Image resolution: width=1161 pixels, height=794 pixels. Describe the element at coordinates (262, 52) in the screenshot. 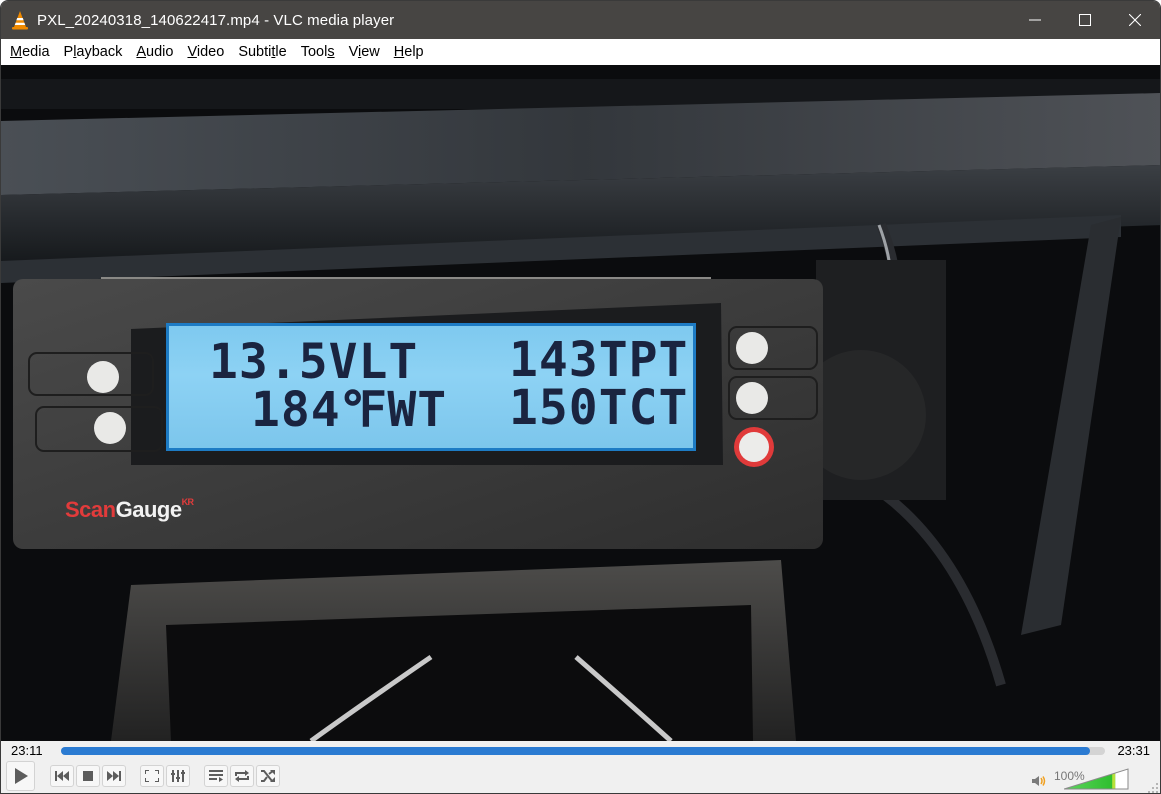

I see `menu-subtitle: Subtitle` at that location.